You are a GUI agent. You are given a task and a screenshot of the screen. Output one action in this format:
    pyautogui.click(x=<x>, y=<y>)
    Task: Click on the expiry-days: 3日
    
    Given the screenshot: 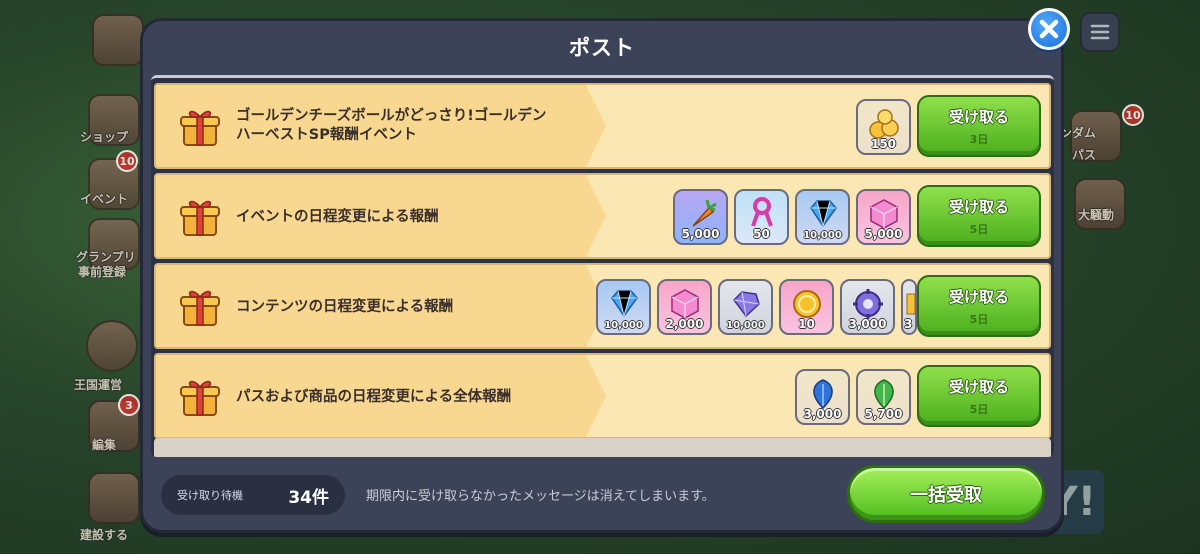 What is the action you would take?
    pyautogui.click(x=979, y=139)
    